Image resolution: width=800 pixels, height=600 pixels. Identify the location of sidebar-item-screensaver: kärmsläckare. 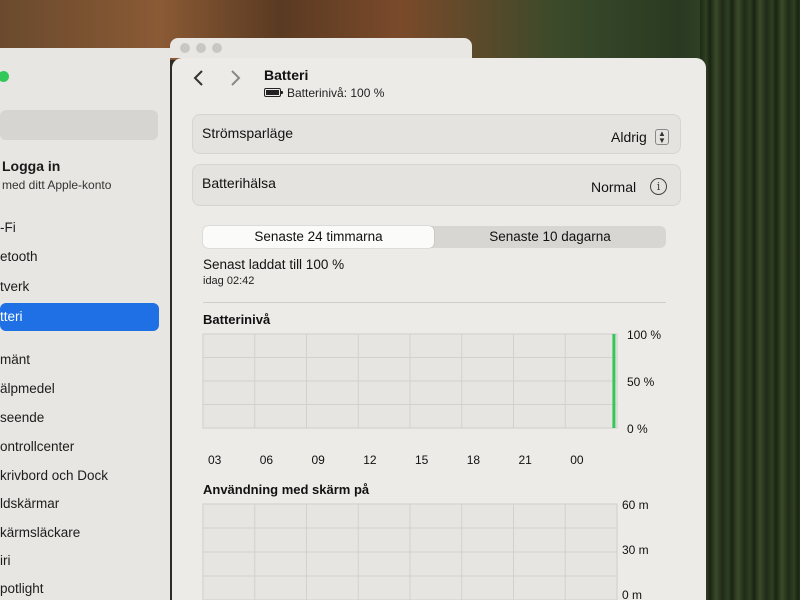
(40, 532).